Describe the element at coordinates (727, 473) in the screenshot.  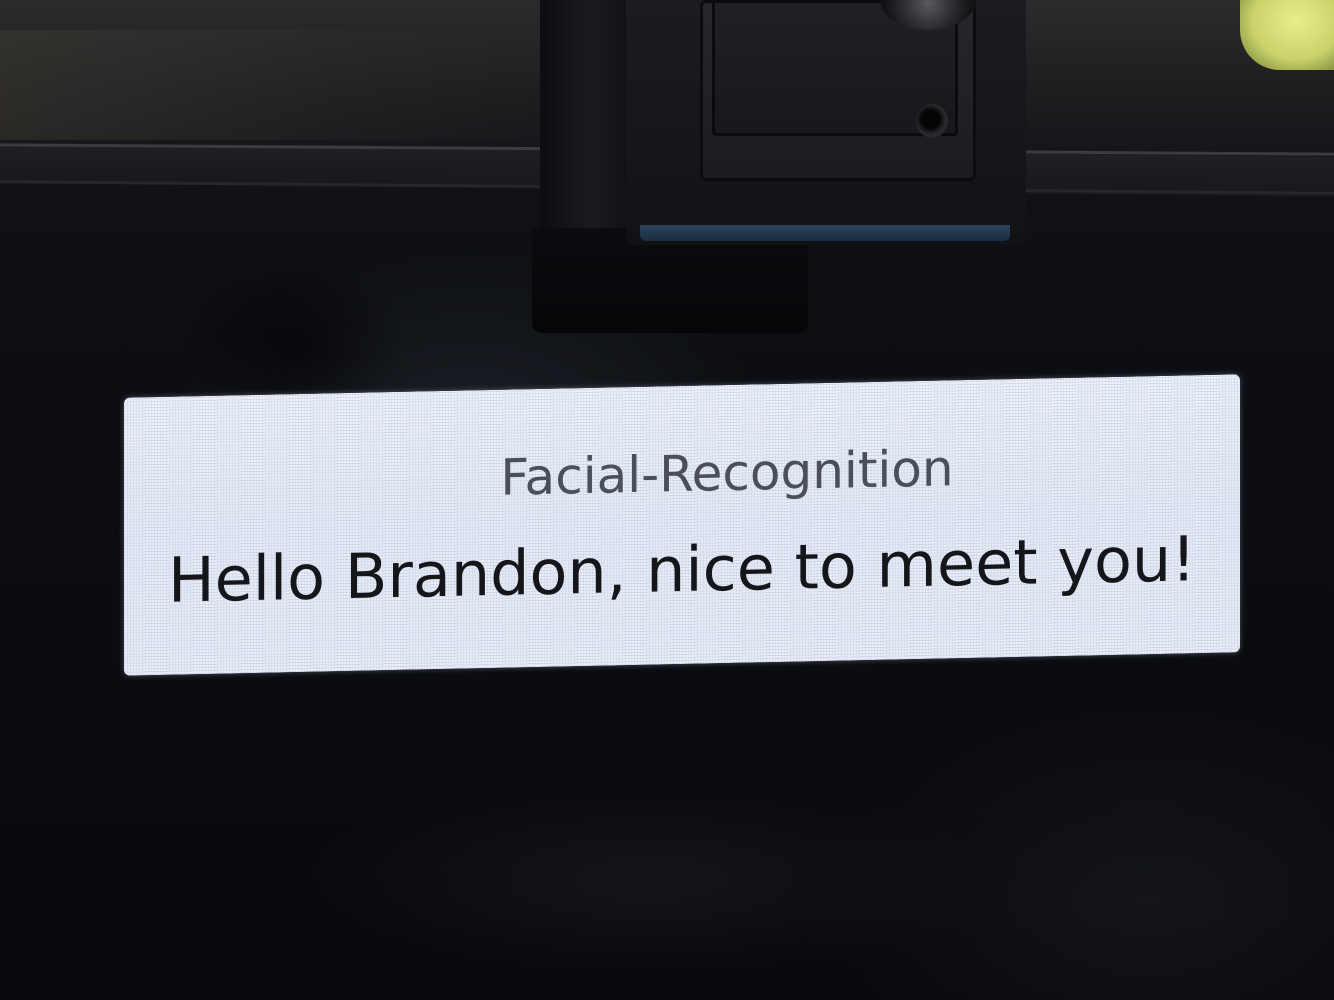
I see `display-title: Facial-Recognition` at that location.